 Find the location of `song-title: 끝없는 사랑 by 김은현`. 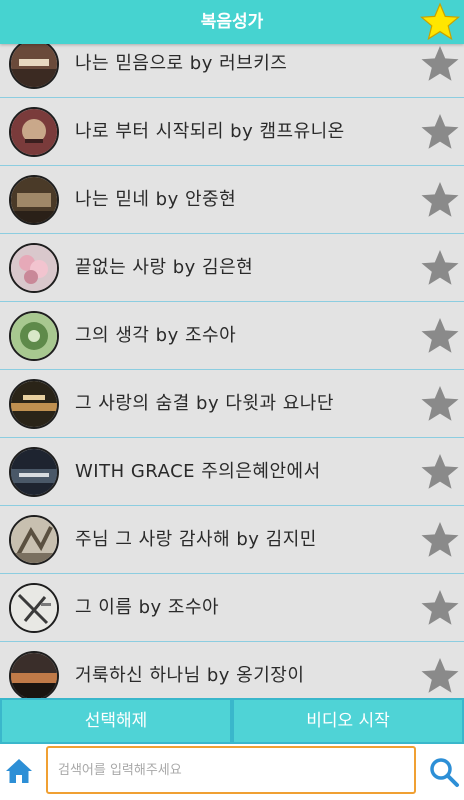

song-title: 끝없는 사랑 by 김은현 is located at coordinates (164, 267).